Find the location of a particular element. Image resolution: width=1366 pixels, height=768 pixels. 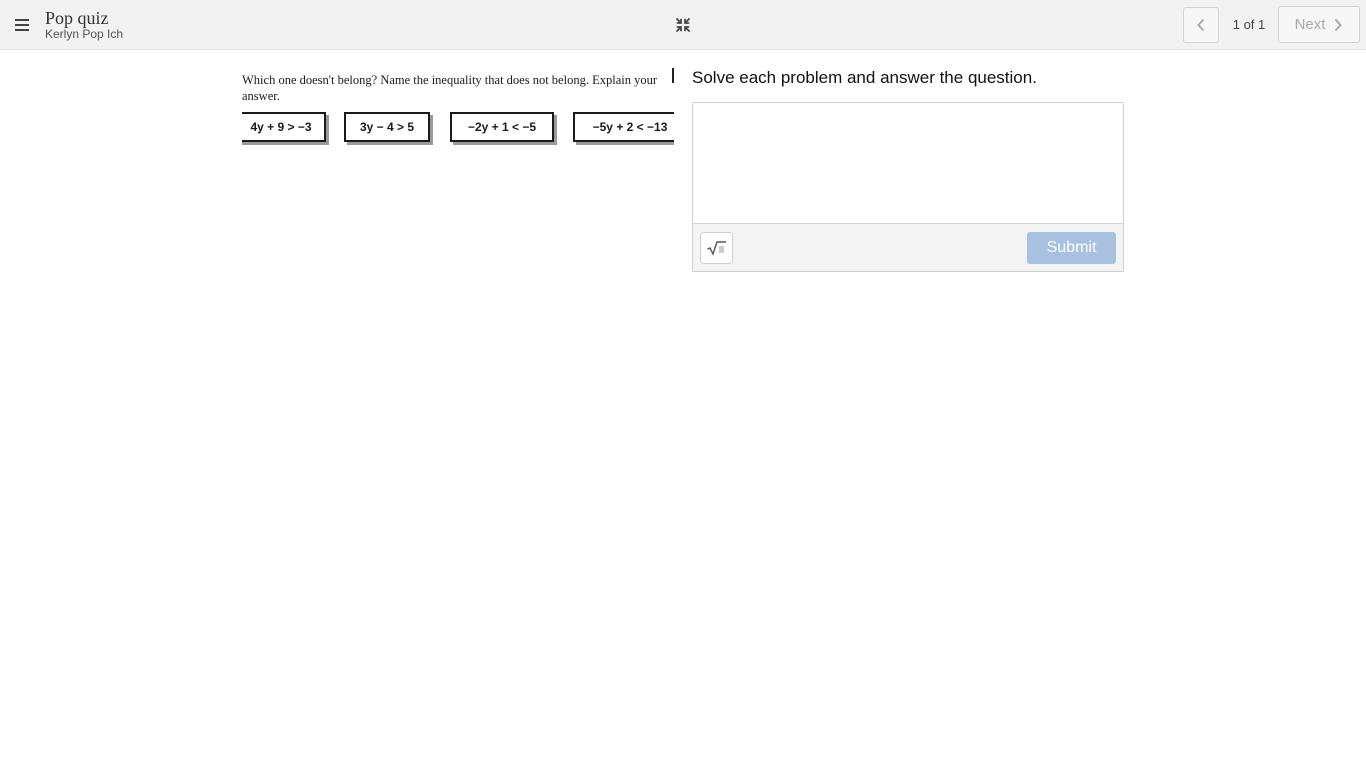

inequality-box: 3y − 4 > 5 is located at coordinates (387, 127).